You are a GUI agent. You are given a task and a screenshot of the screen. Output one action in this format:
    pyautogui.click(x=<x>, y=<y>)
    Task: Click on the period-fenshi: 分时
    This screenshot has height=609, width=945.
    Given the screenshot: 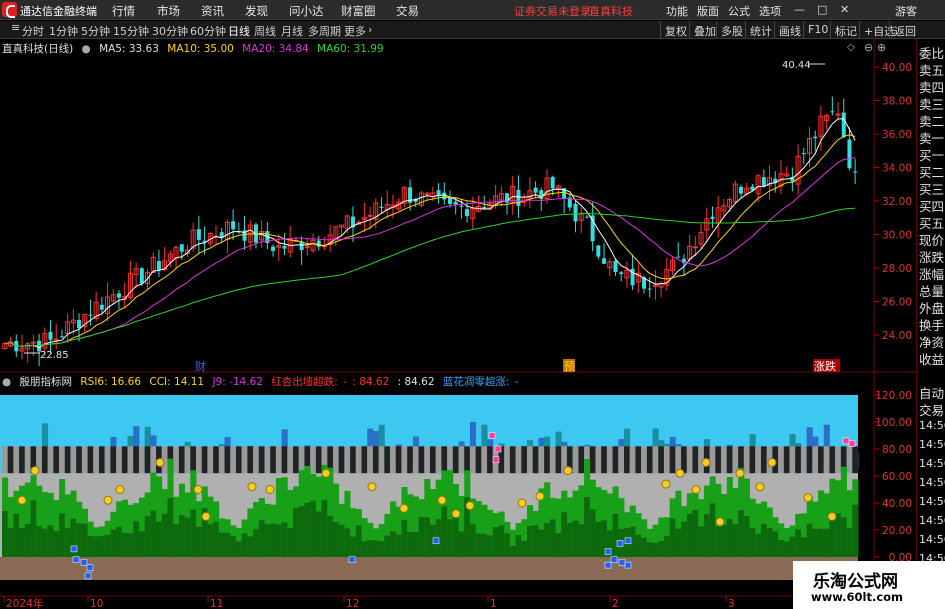 What is the action you would take?
    pyautogui.click(x=33, y=31)
    